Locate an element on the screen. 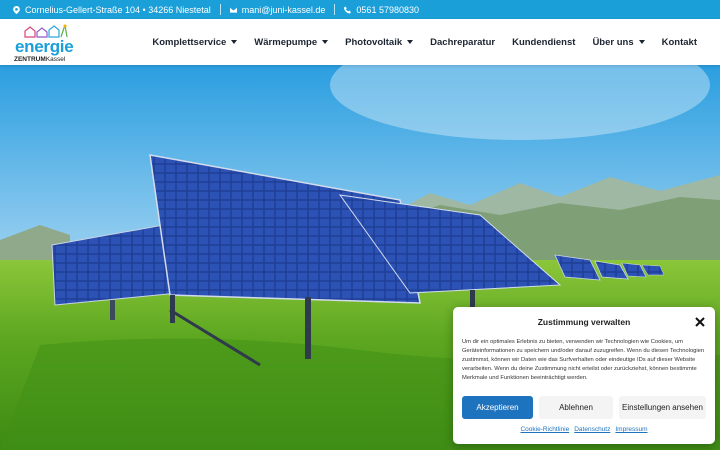  nav-item-kontakt: Kontakt is located at coordinates (679, 42).